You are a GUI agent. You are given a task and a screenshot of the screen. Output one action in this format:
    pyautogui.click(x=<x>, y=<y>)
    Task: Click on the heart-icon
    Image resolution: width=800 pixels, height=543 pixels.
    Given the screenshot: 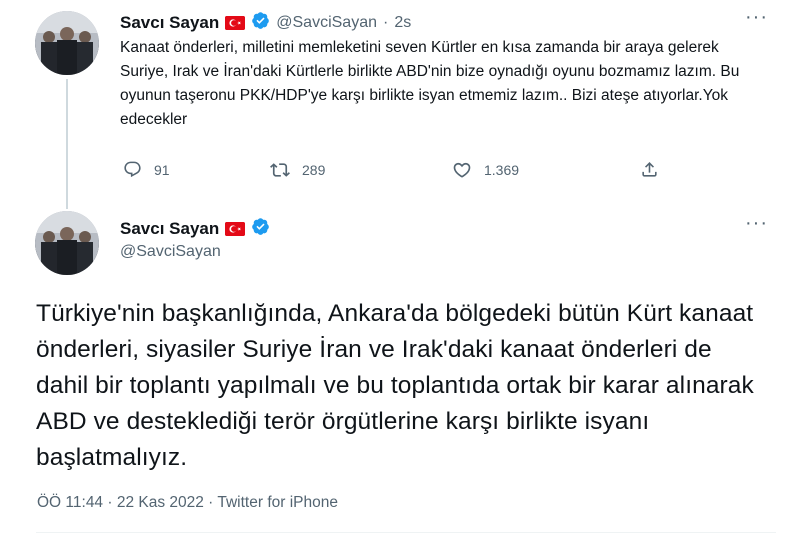 What is the action you would take?
    pyautogui.click(x=462, y=170)
    